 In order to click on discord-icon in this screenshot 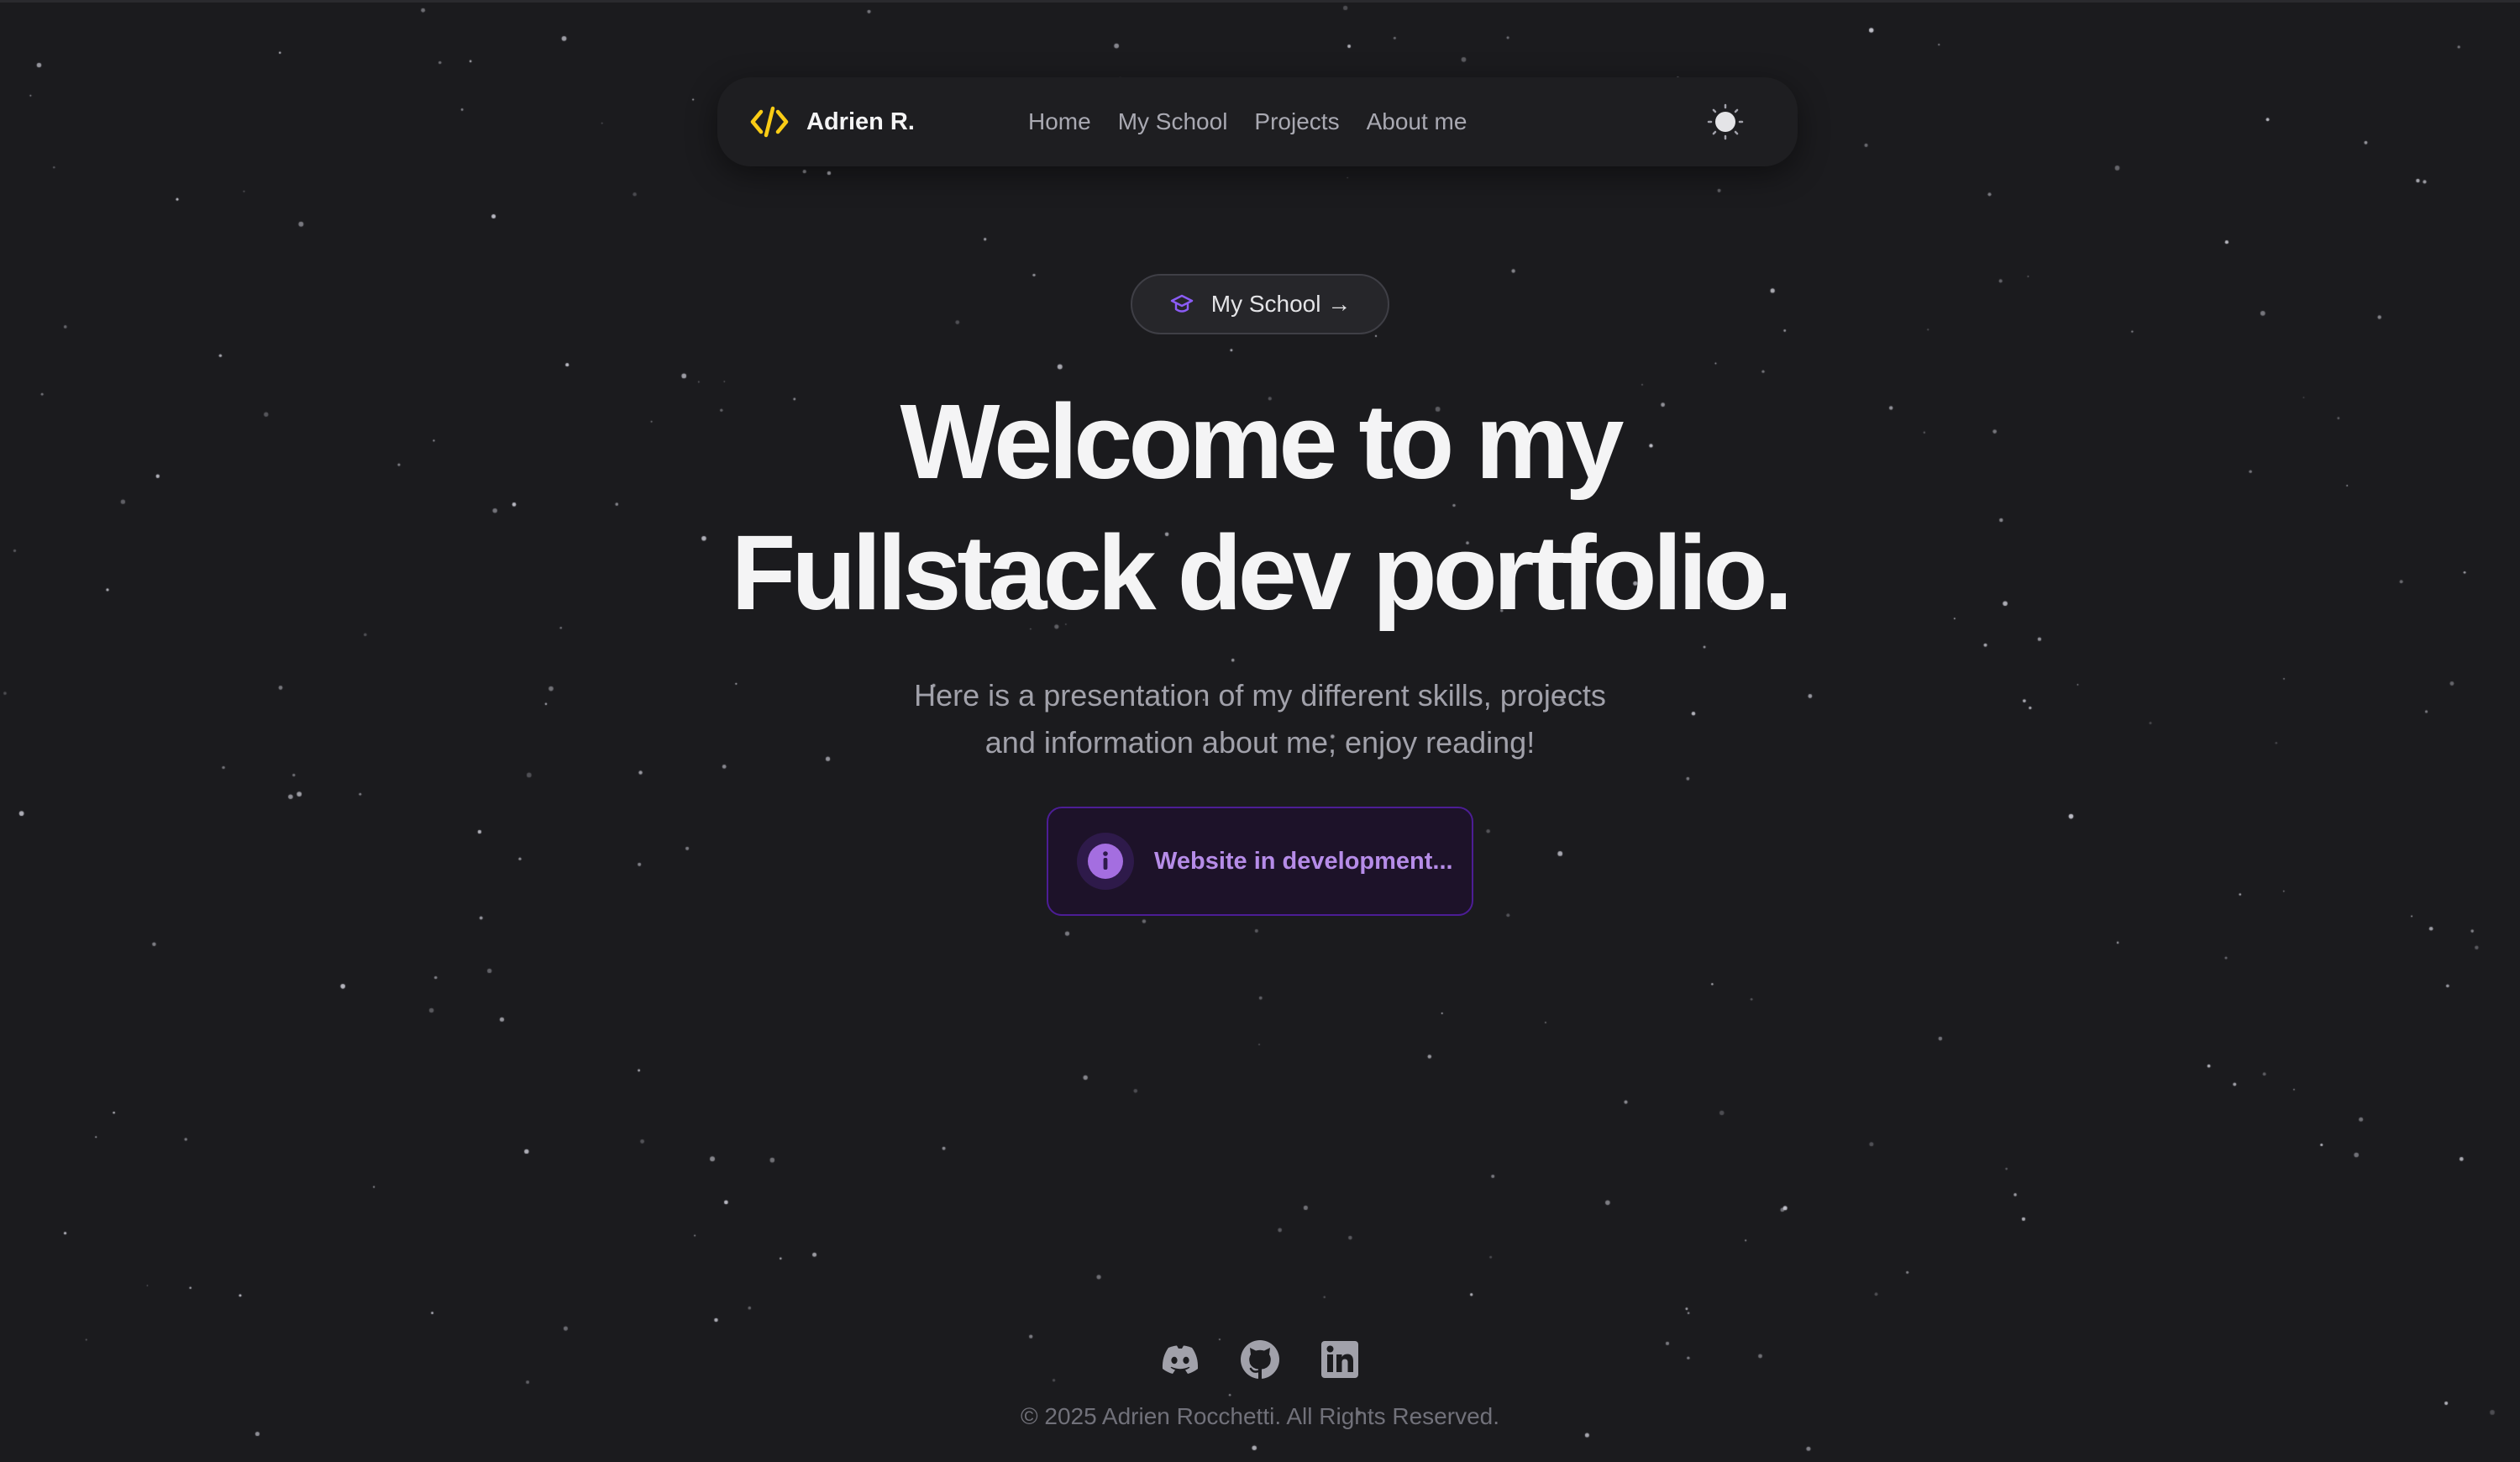, I will do `click(1180, 1360)`.